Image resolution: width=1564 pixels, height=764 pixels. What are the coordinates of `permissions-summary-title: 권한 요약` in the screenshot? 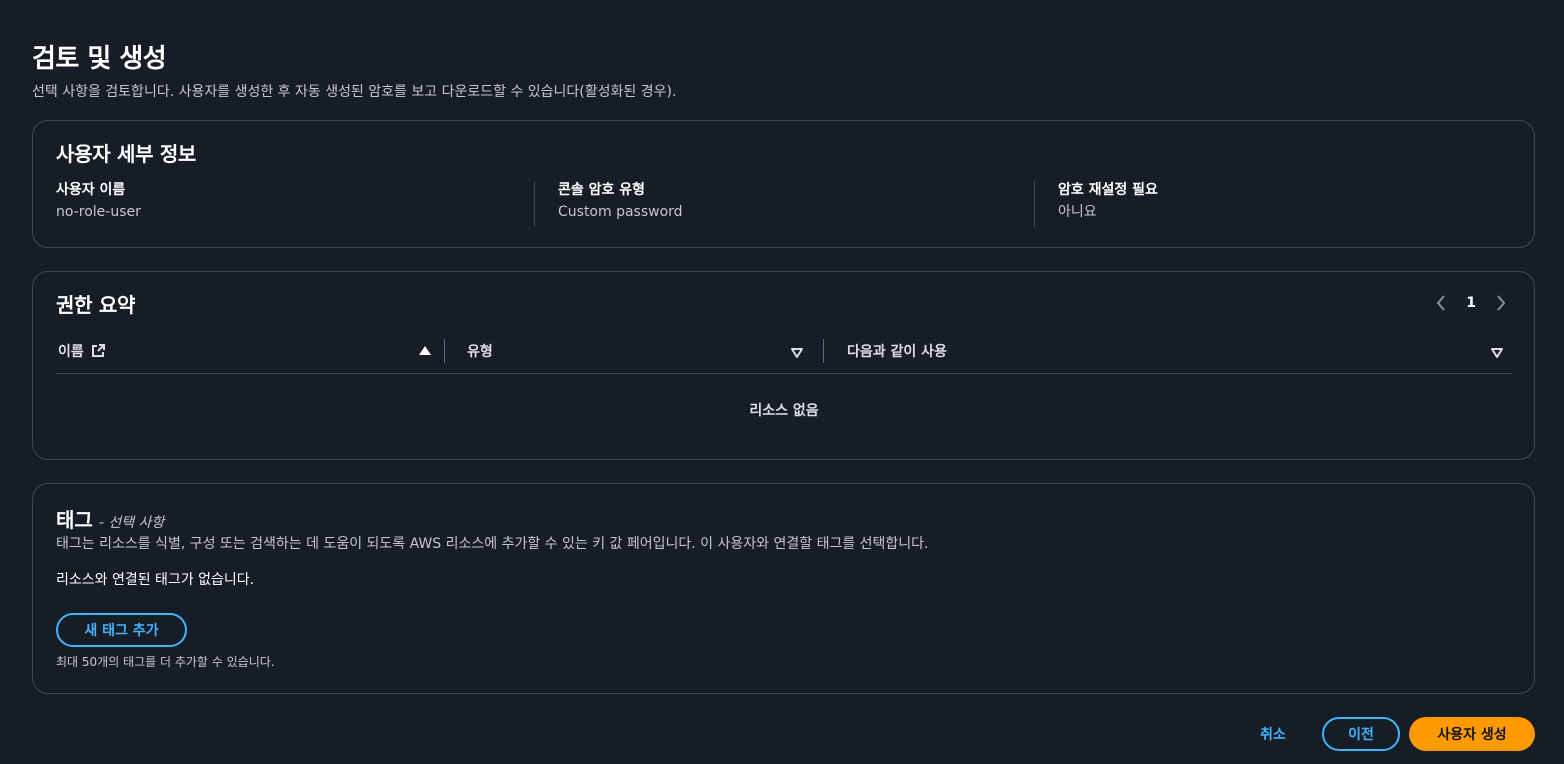 It's located at (96, 305).